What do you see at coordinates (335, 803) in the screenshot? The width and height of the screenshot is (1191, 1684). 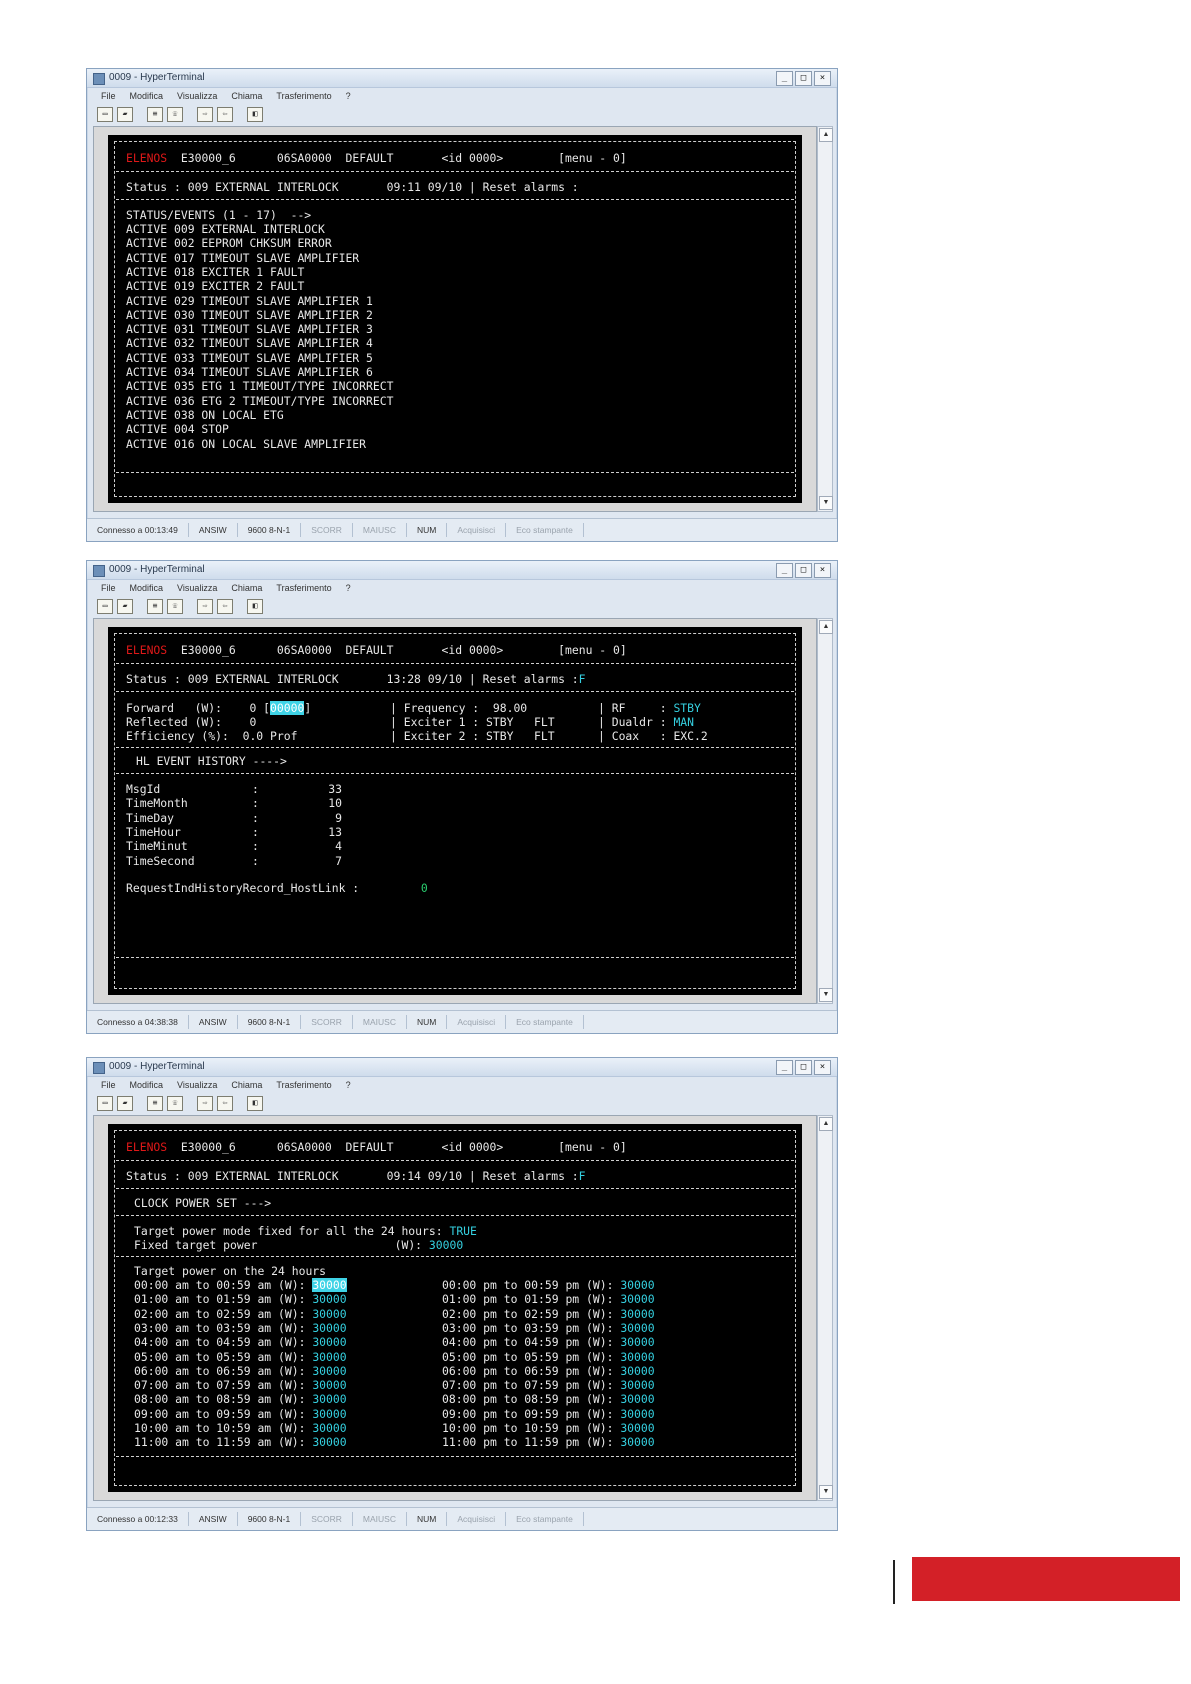 I see `history-value: 10` at bounding box center [335, 803].